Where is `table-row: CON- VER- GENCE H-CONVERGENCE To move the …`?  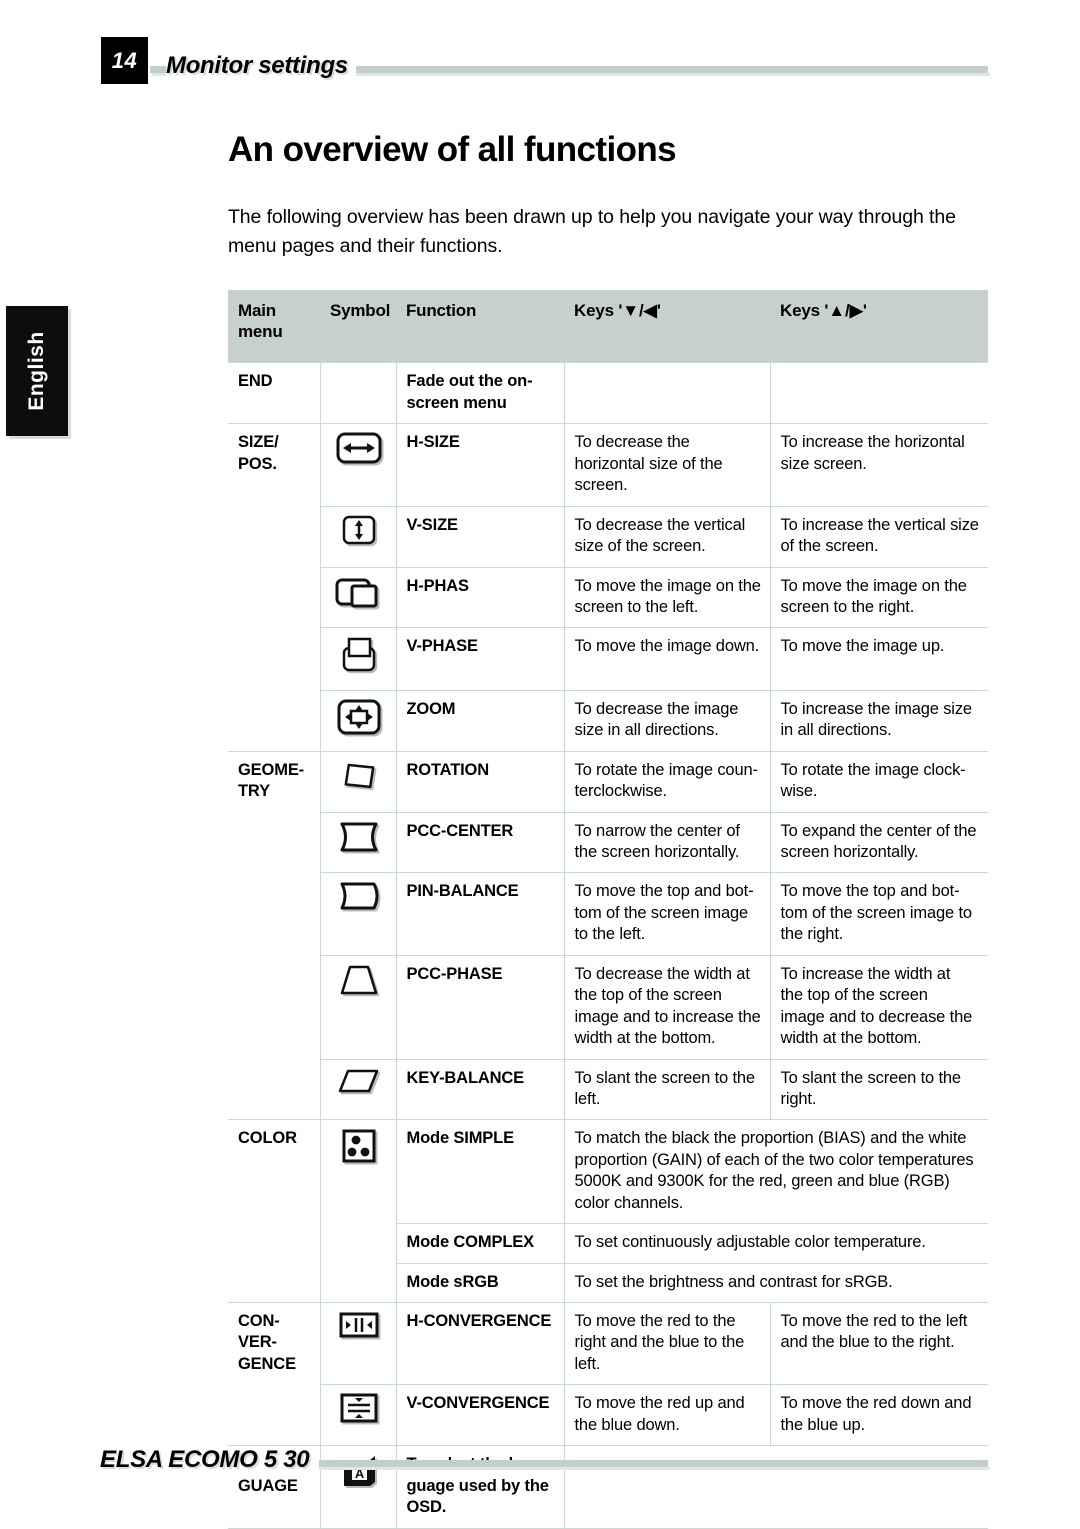 table-row: CON- VER- GENCE H-CONVERGENCE To move the … is located at coordinates (608, 1374).